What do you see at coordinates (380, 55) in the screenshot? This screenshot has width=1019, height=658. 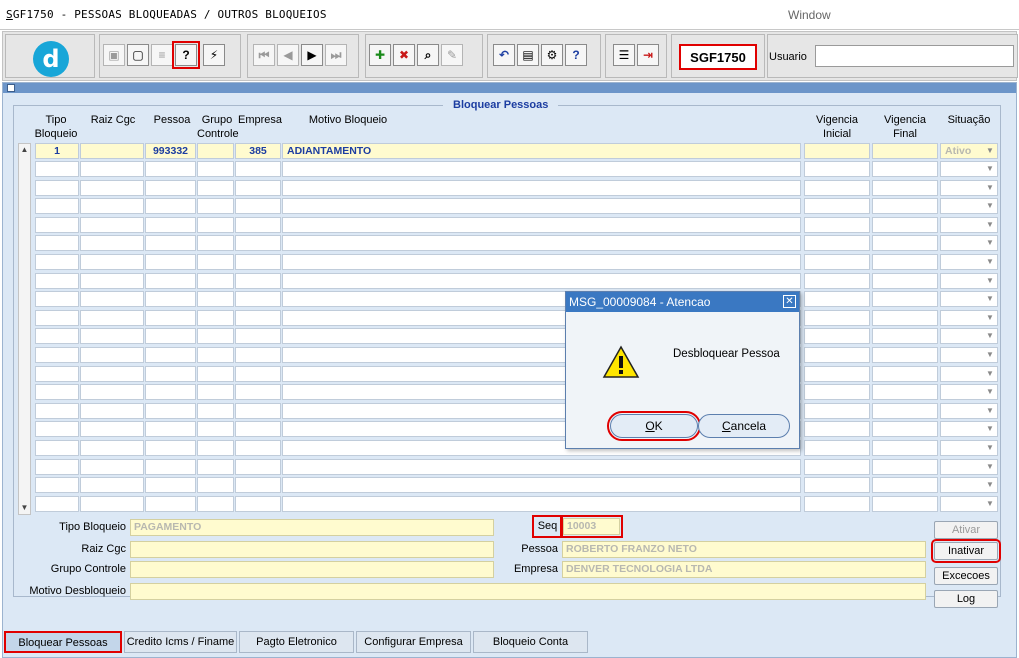 I see `insert-record-button: ✚` at bounding box center [380, 55].